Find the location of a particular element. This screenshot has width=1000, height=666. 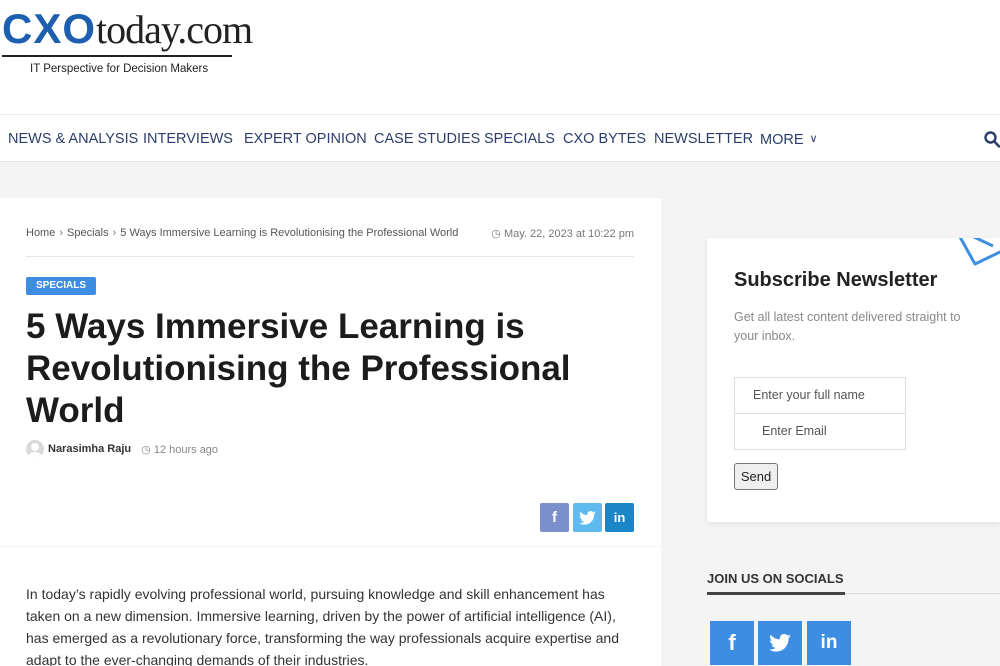

author-name: Narasimha Raju is located at coordinates (89, 449).